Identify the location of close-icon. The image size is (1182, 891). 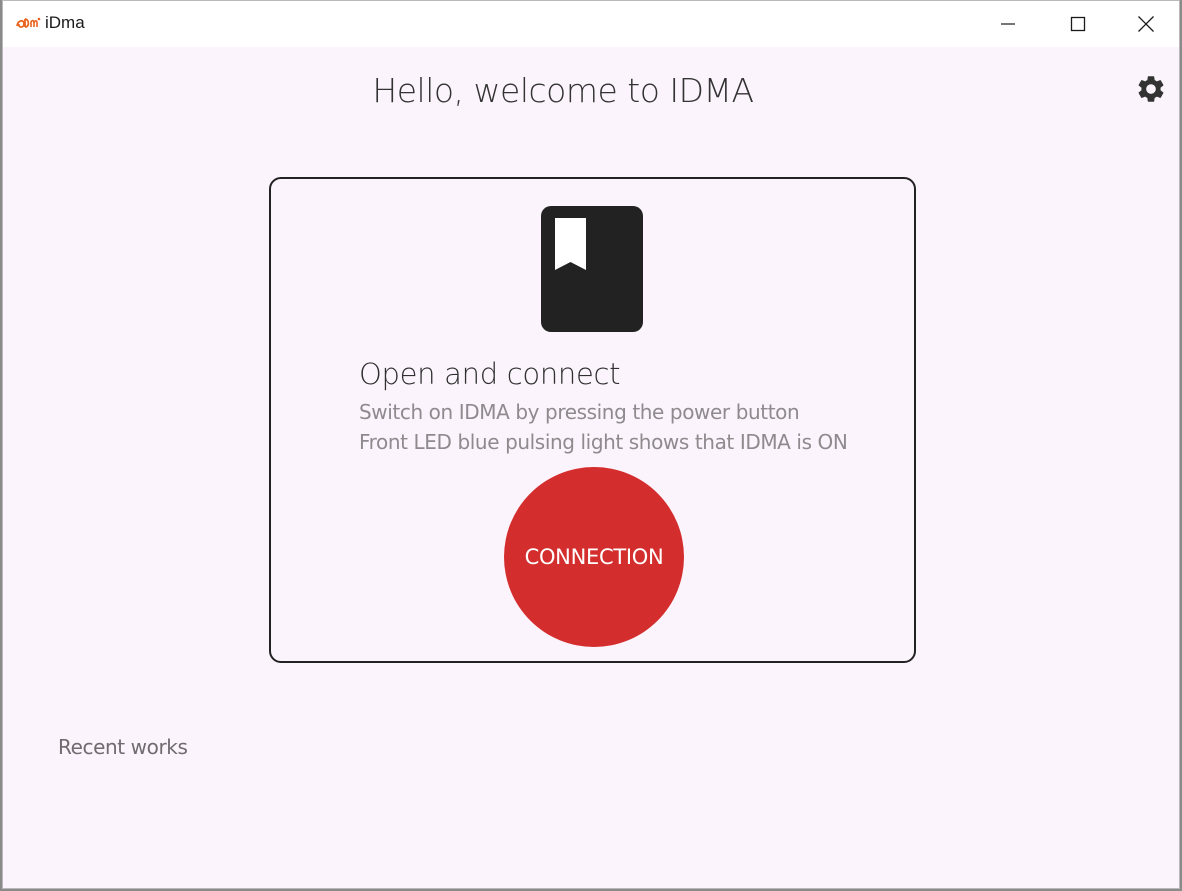
(1146, 24).